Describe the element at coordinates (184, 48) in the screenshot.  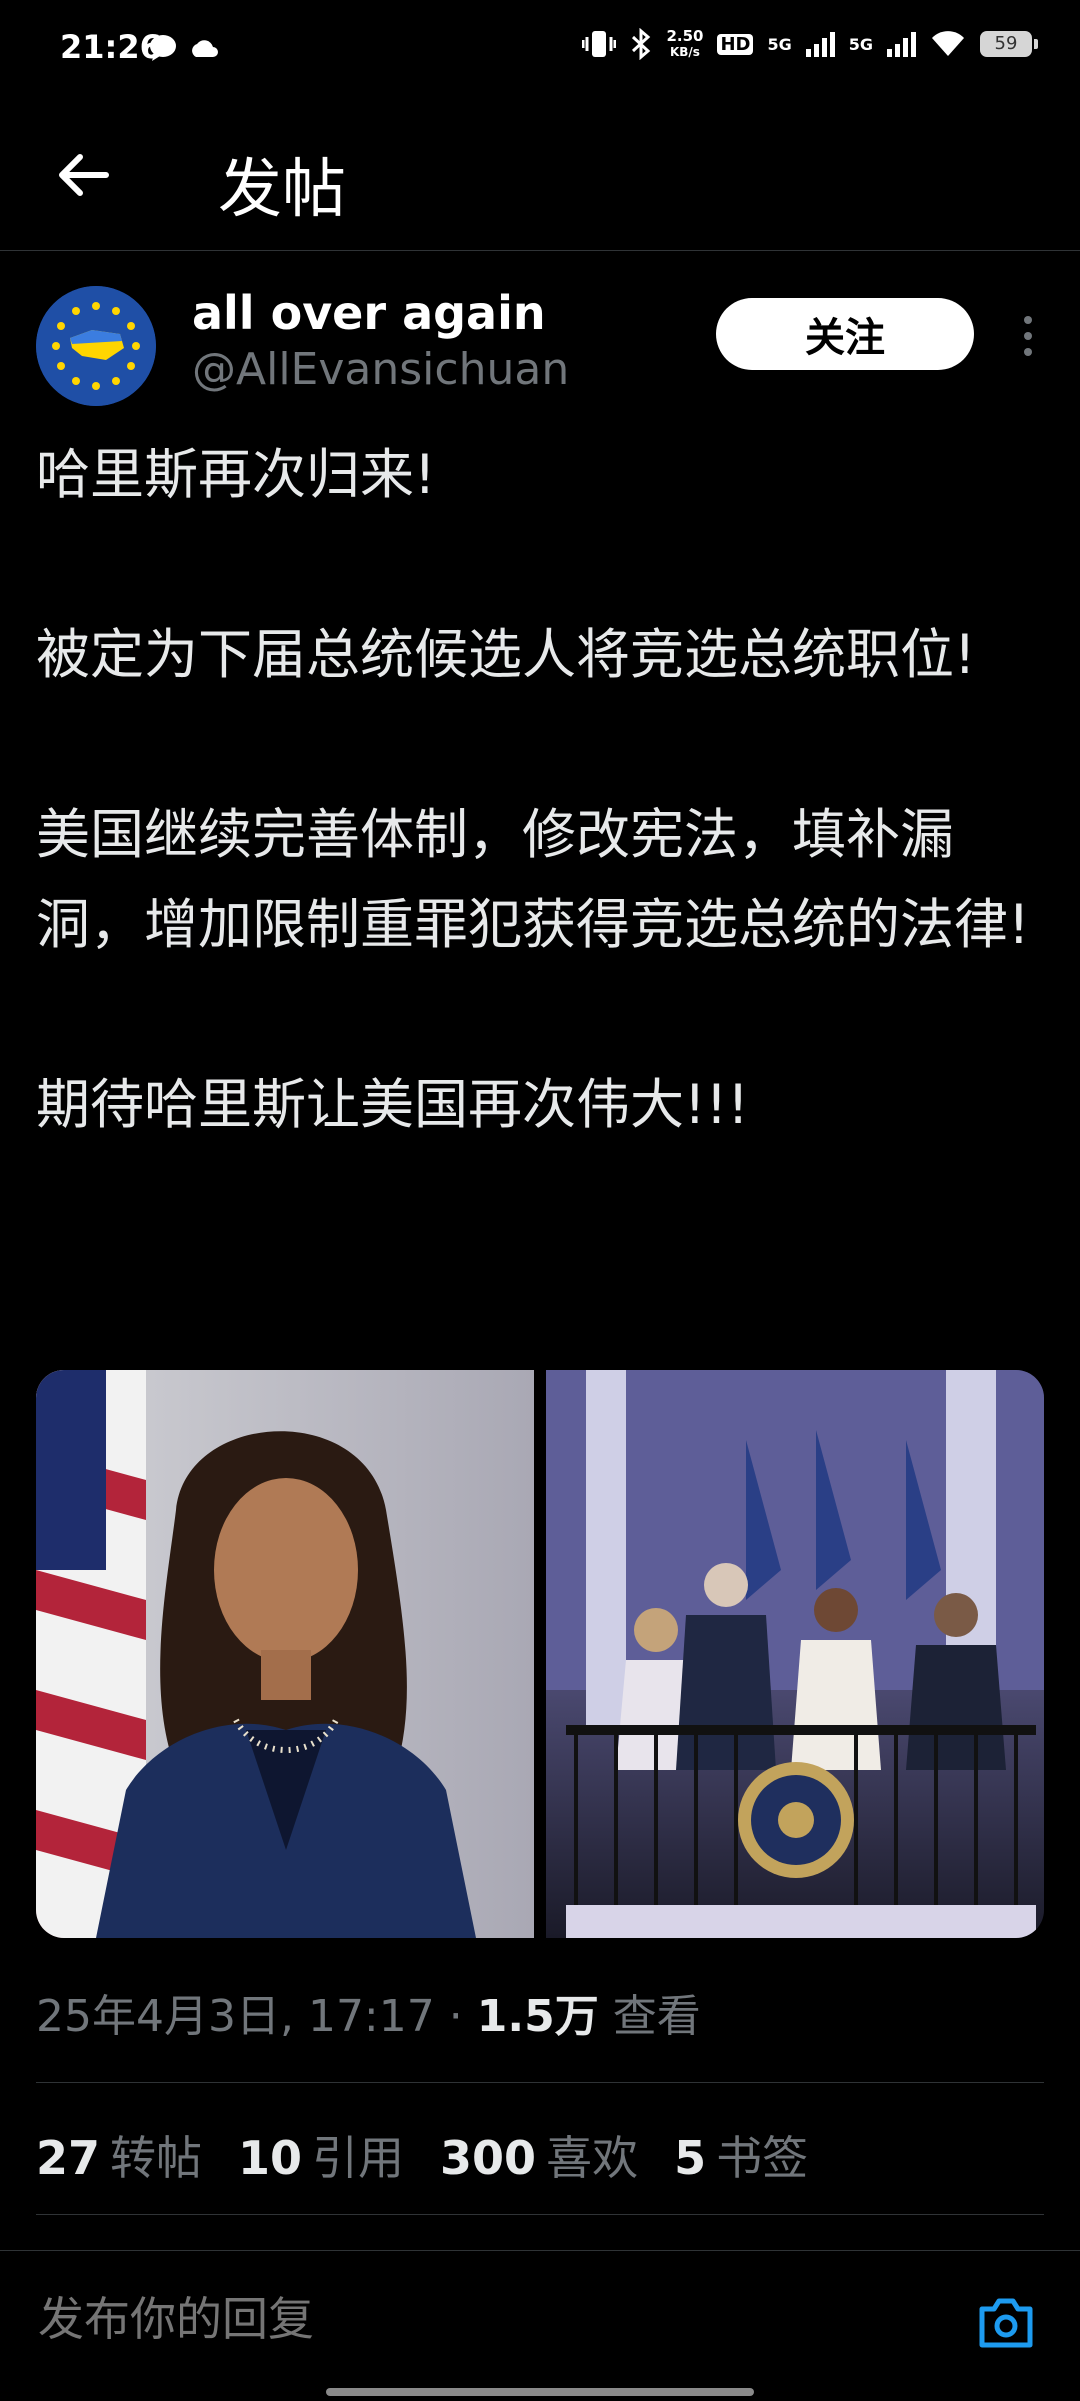
I see `status-notification-icons` at that location.